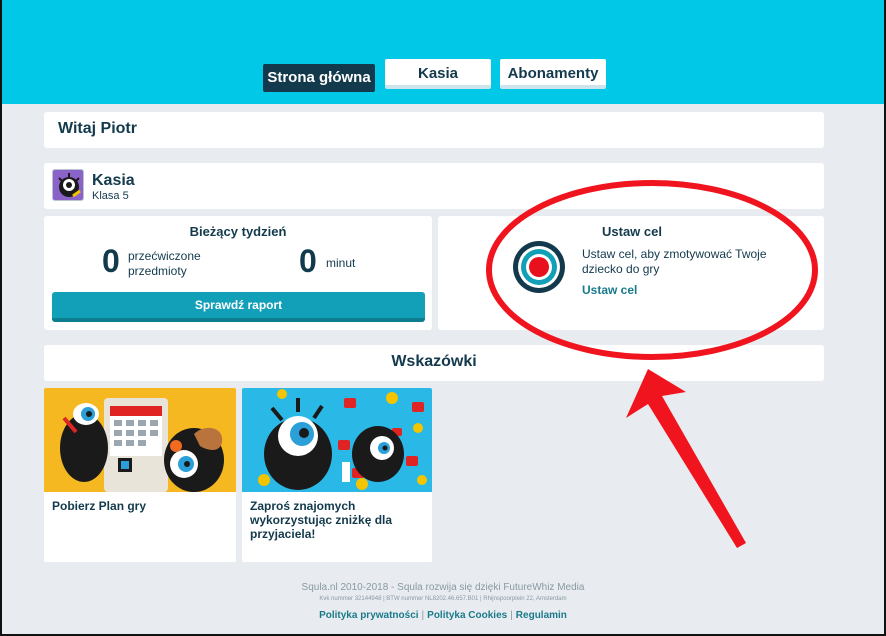 This screenshot has height=636, width=886. I want to click on subjects-label-line-2: przedmioty, so click(157, 271).